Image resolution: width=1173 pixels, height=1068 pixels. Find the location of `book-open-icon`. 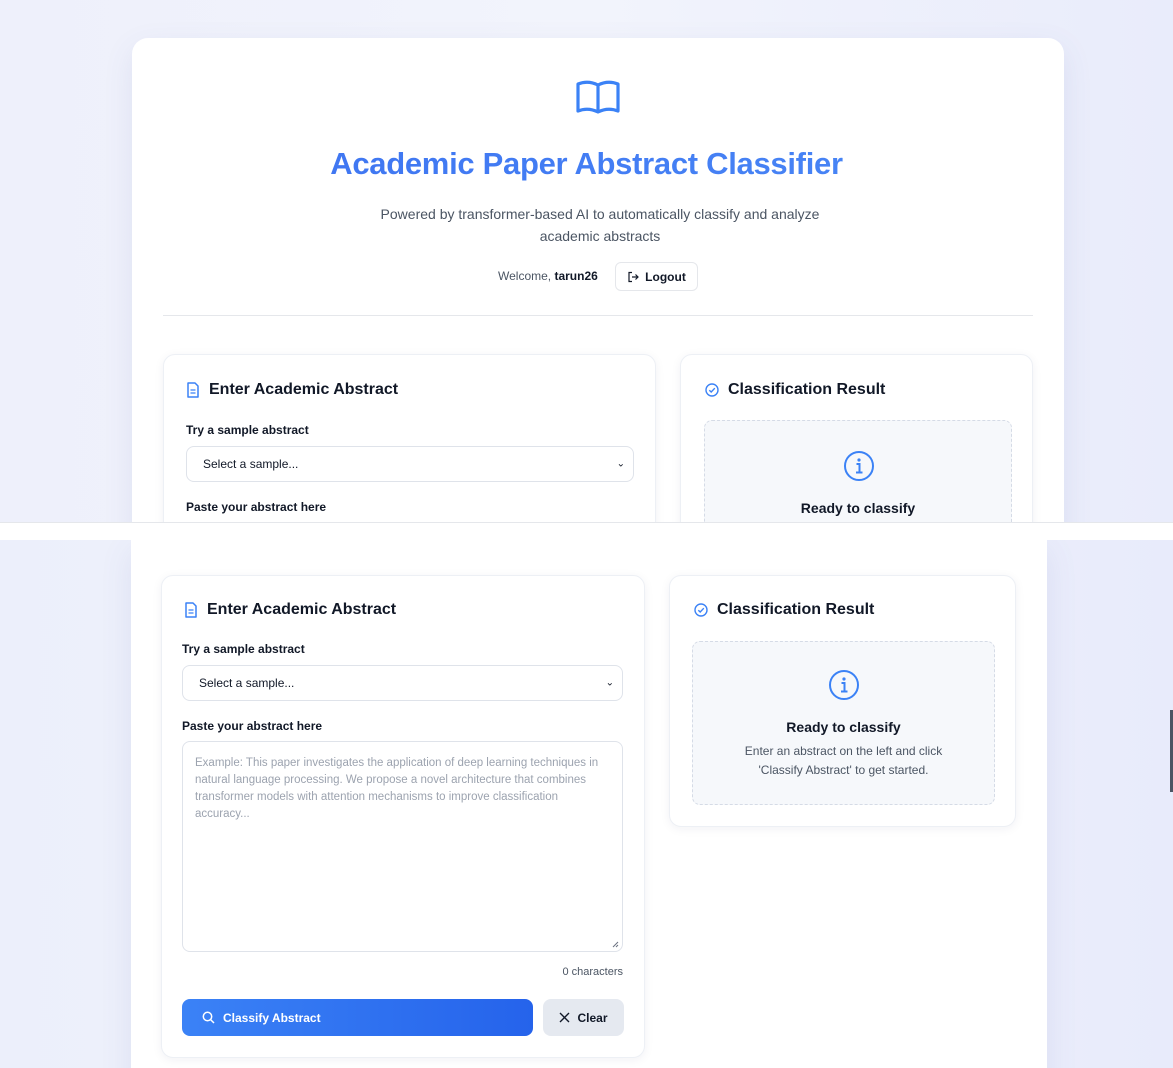

book-open-icon is located at coordinates (598, 97).